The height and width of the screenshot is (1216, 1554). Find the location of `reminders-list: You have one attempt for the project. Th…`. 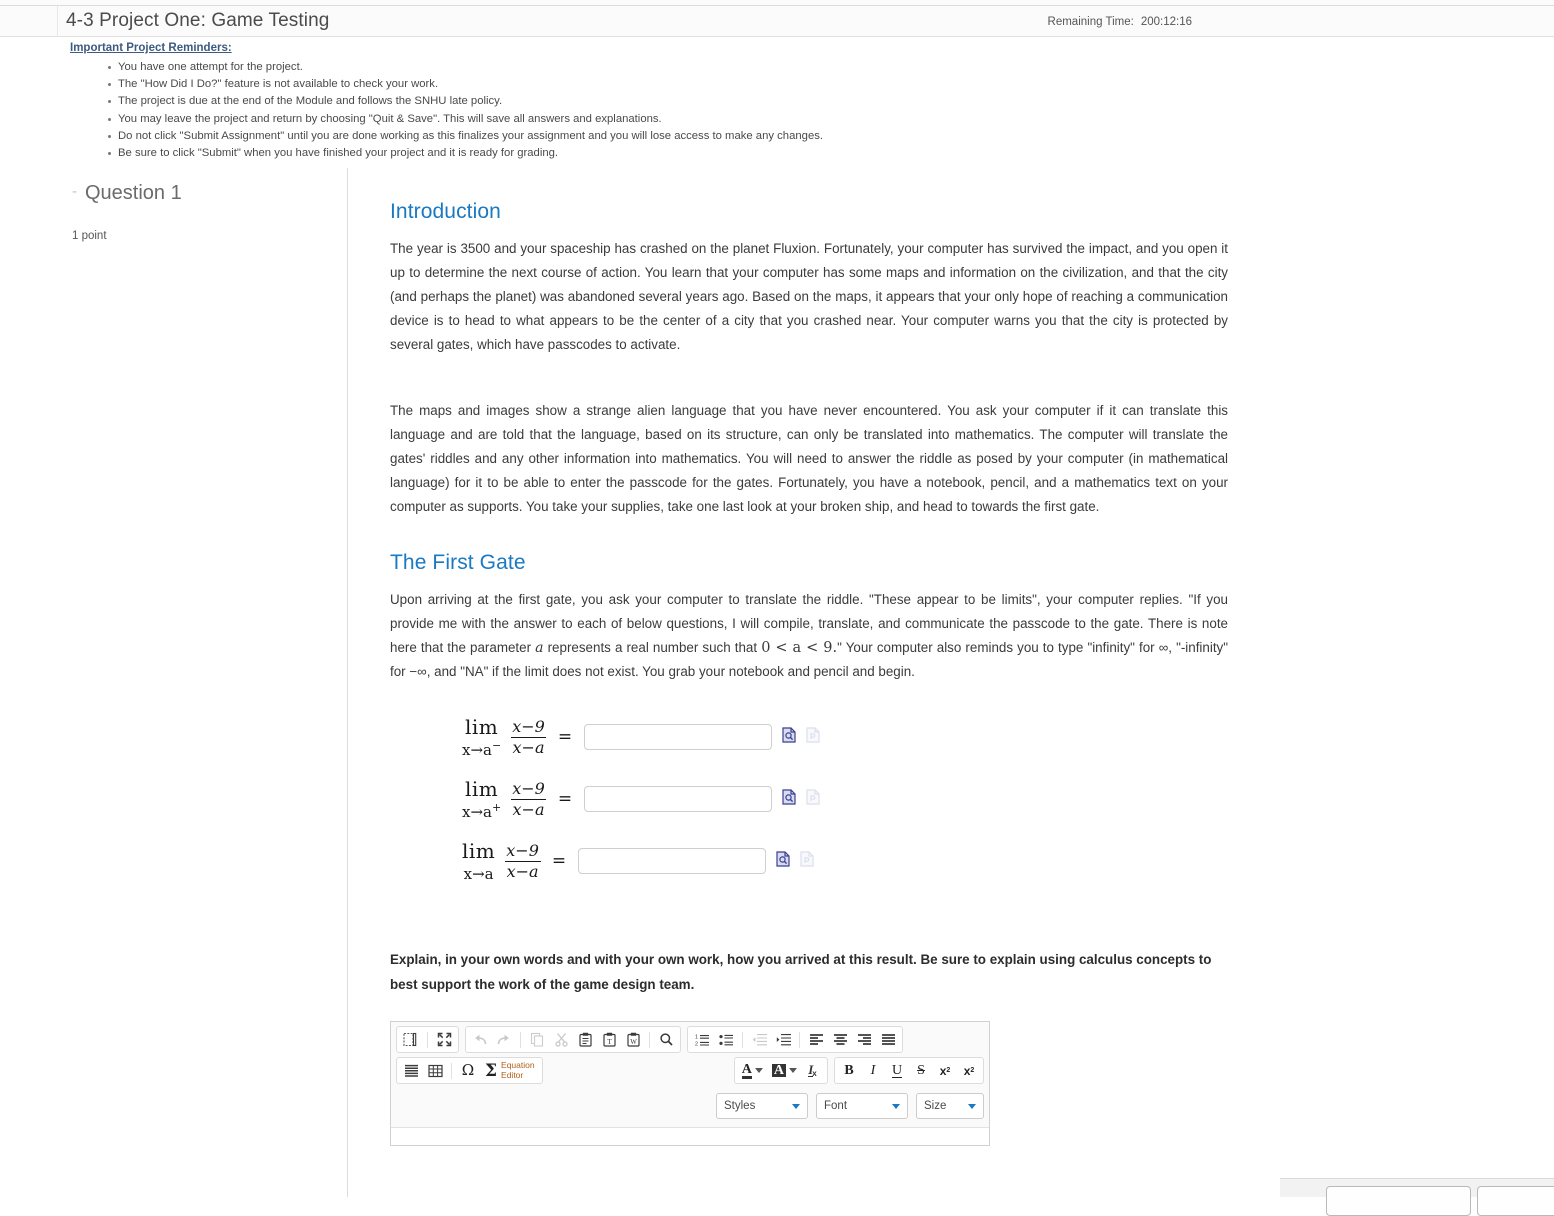

reminders-list: You have one attempt for the project. Th… is located at coordinates (777, 110).